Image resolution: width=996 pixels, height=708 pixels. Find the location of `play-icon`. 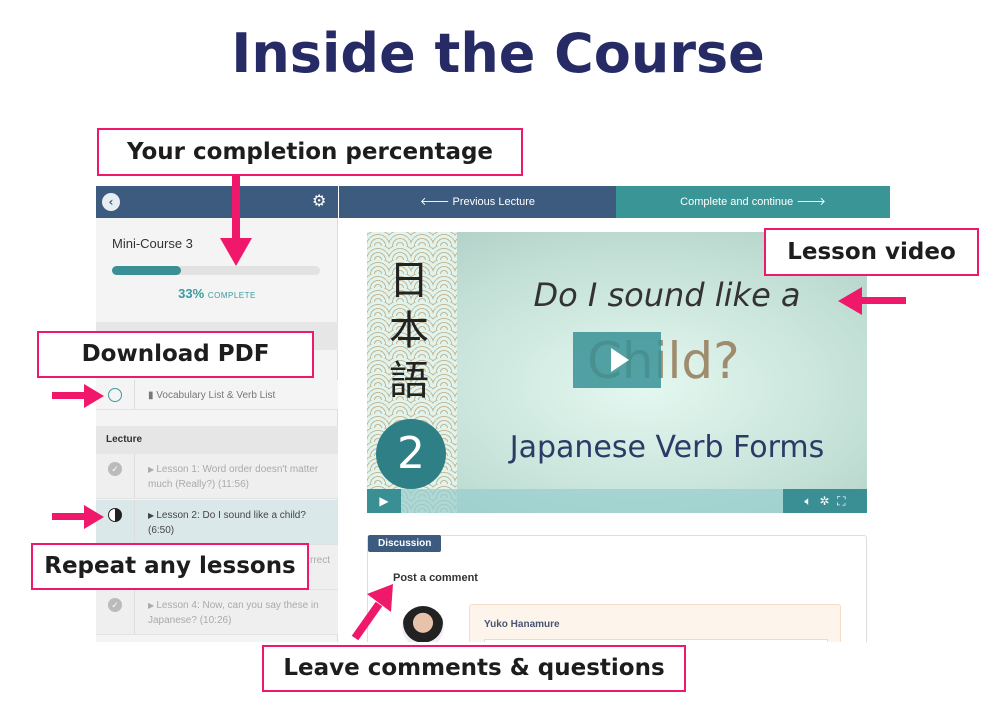

play-icon is located at coordinates (620, 360).